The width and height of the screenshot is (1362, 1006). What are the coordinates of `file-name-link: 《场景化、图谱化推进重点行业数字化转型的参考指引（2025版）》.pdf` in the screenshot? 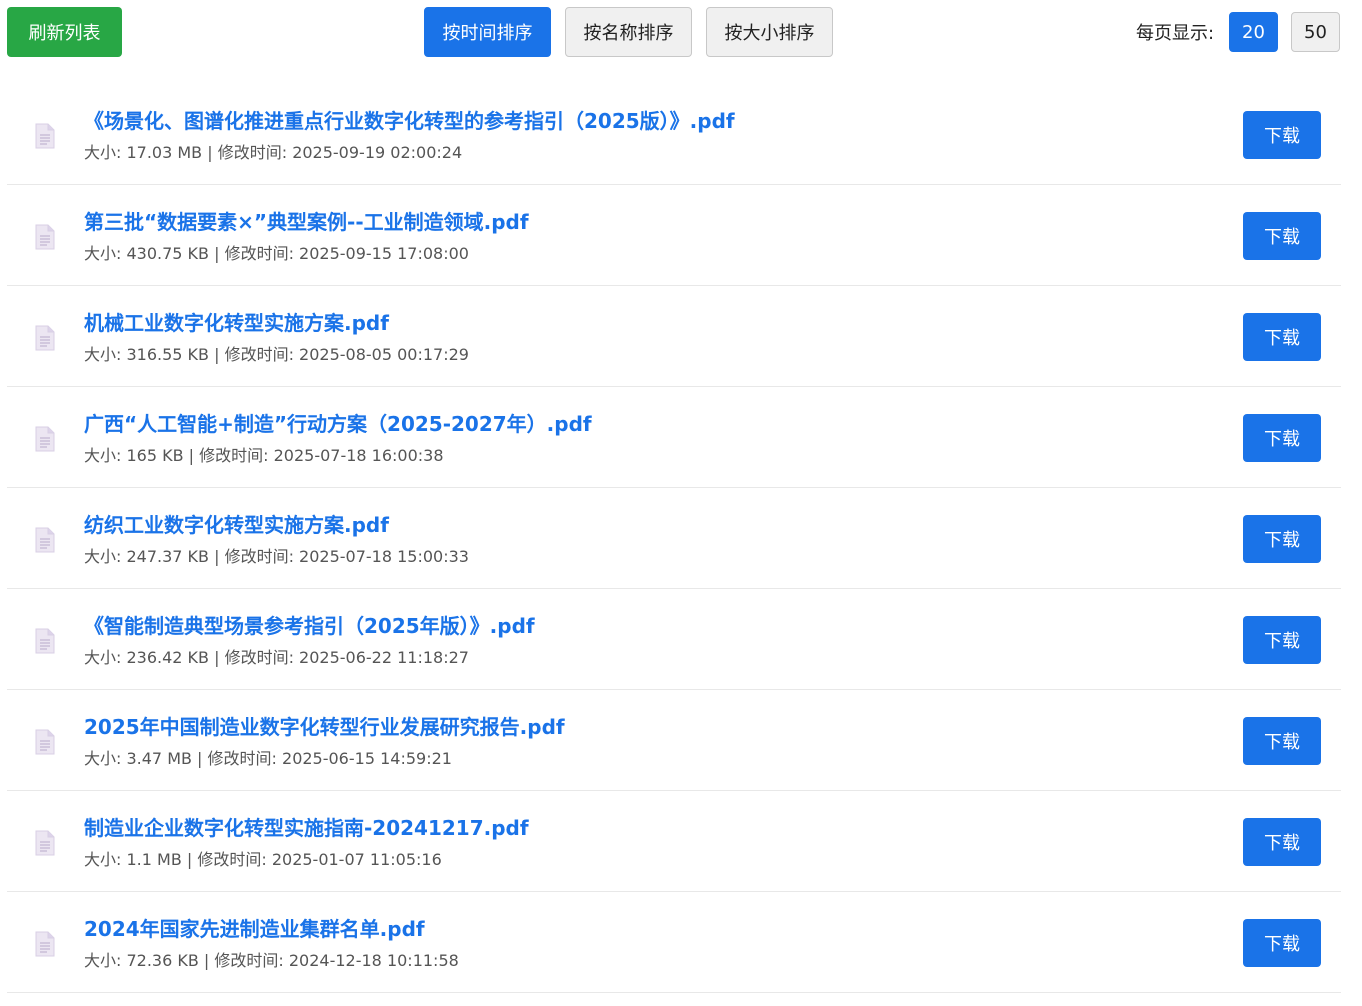 It's located at (409, 121).